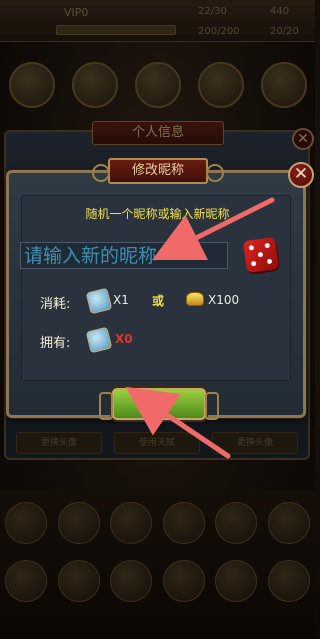 This screenshot has height=639, width=320. I want to click on dice-icon, so click(261, 255).